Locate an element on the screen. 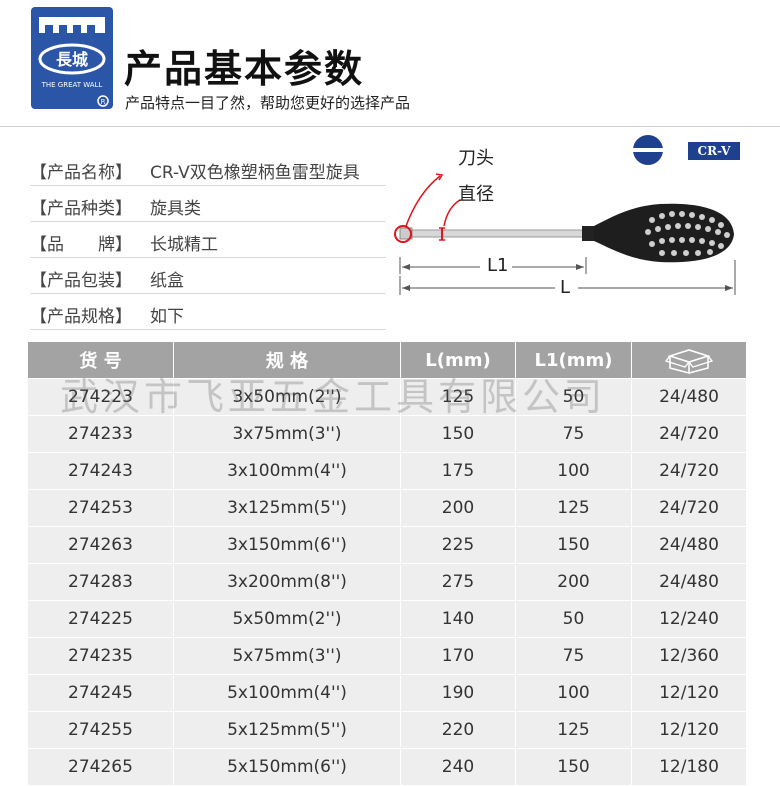 The width and height of the screenshot is (780, 786). cell-specification: 5x125mm(5'') is located at coordinates (287, 730).